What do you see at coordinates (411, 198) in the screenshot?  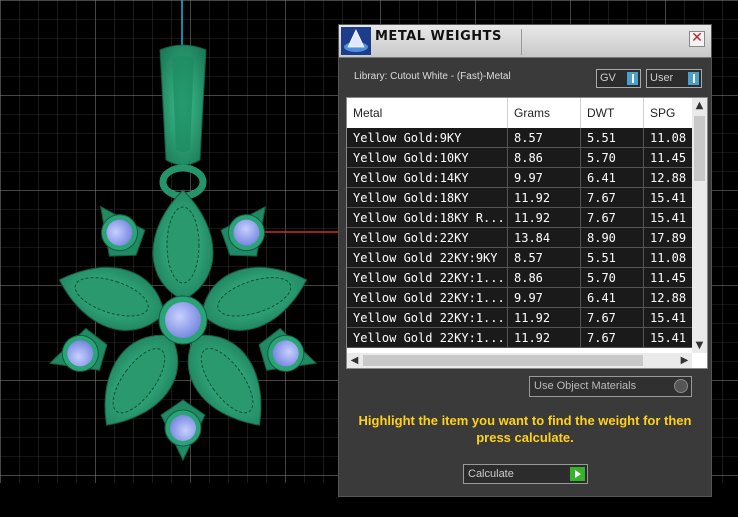 I see `cell-metal: Yellow Gold:18KY` at bounding box center [411, 198].